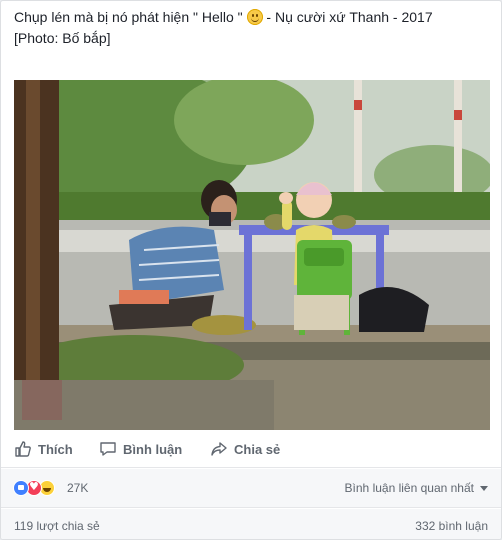  What do you see at coordinates (21, 488) in the screenshot?
I see `like-icon` at bounding box center [21, 488].